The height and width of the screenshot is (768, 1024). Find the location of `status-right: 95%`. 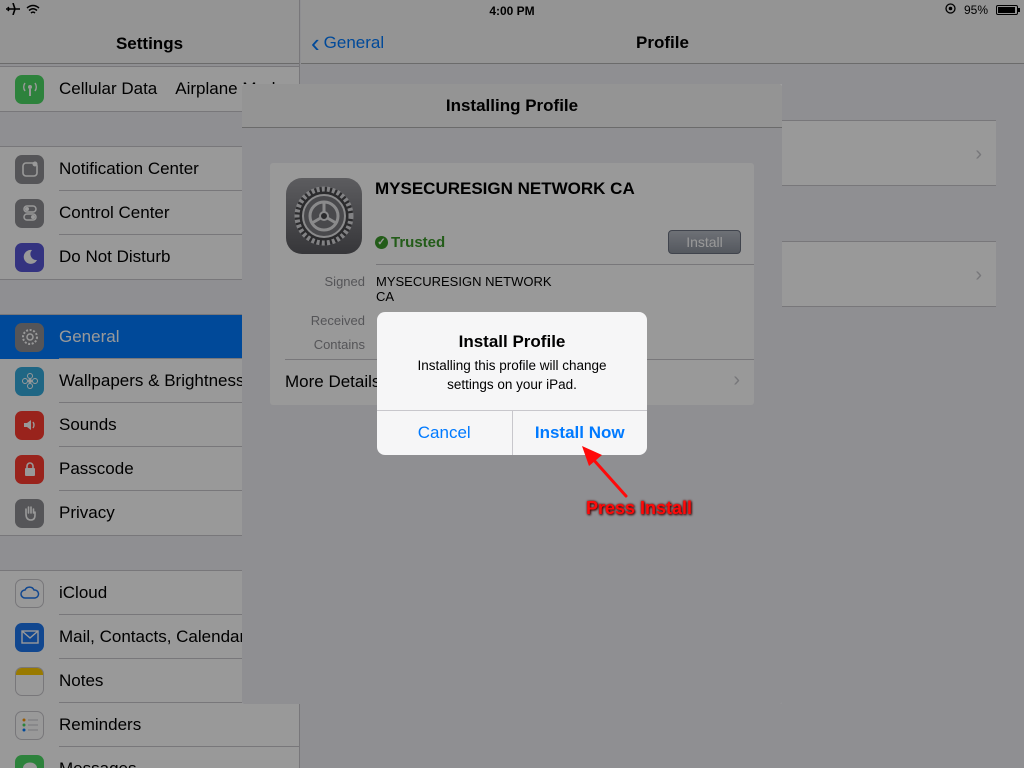

status-right: 95% is located at coordinates (982, 10).